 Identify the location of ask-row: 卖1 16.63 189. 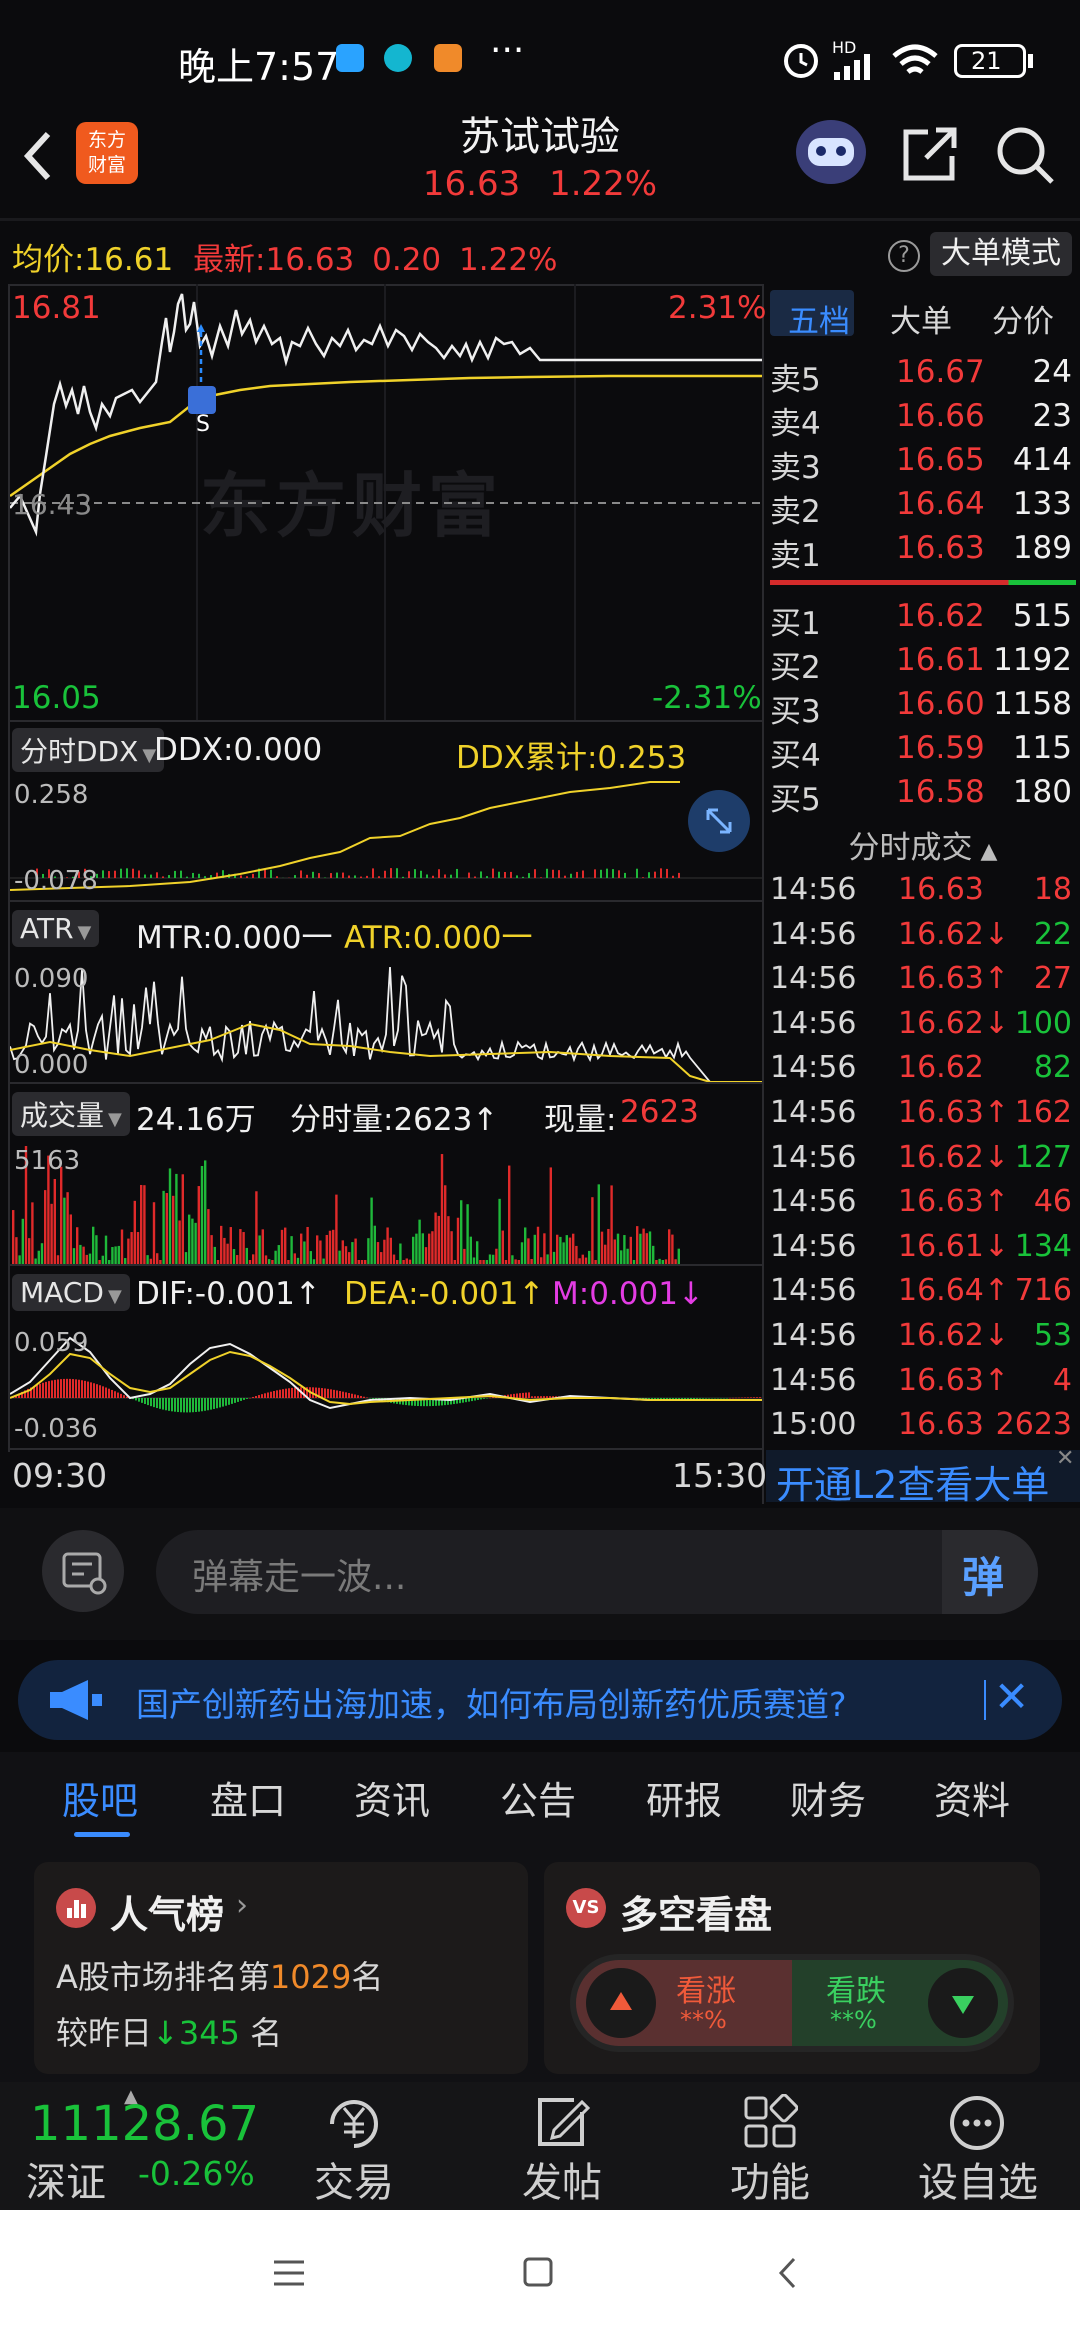
(923, 552).